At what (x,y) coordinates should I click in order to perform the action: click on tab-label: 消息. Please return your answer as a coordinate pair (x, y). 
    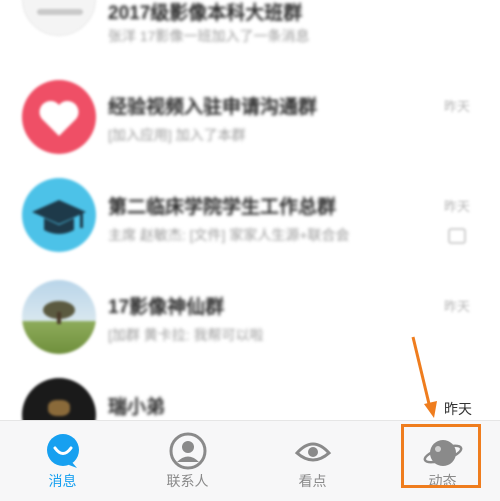
    Looking at the image, I should click on (62, 481).